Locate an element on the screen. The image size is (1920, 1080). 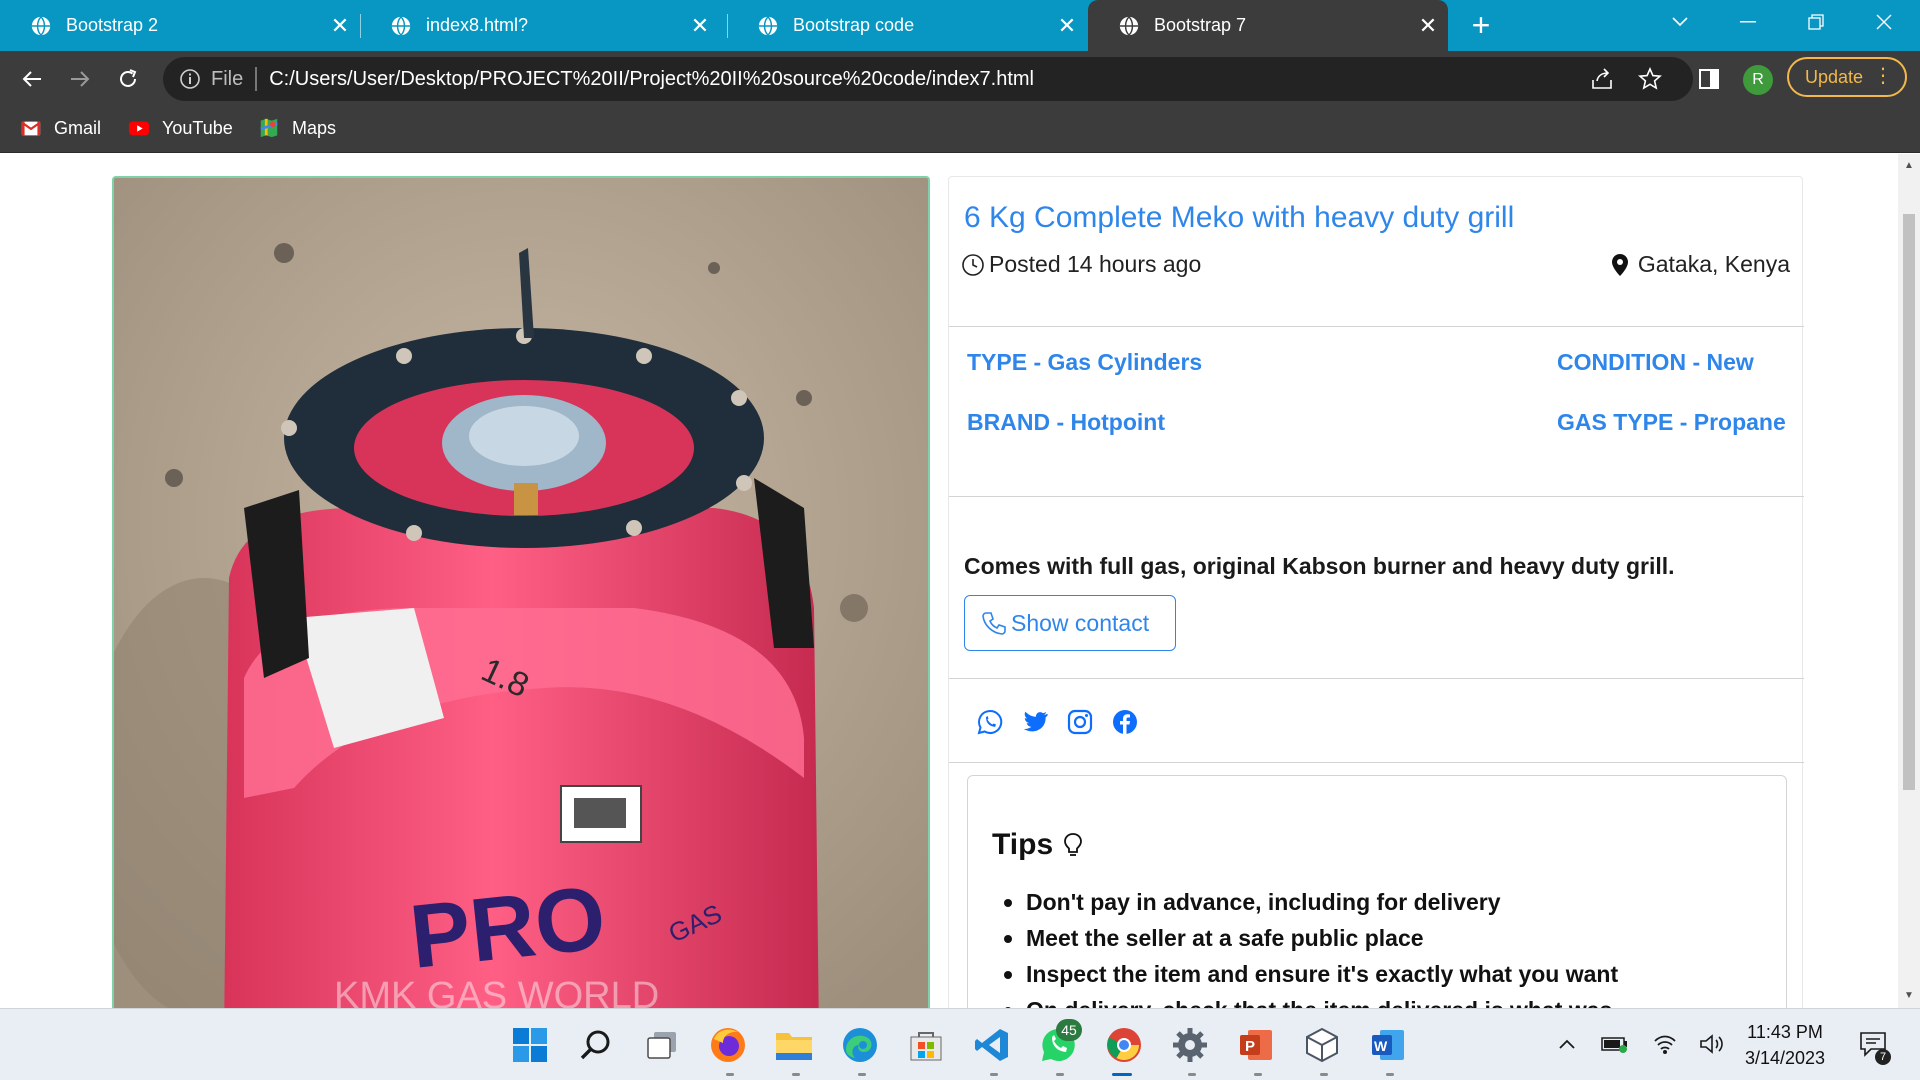
bookmark-maps: Maps is located at coordinates (297, 128).